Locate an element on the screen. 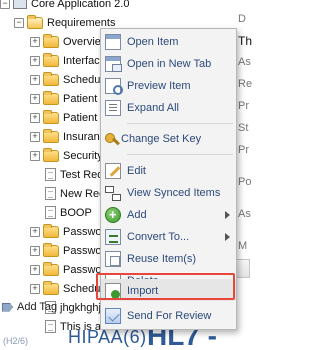 This screenshot has width=320, height=350. tag-icon is located at coordinates (7, 307).